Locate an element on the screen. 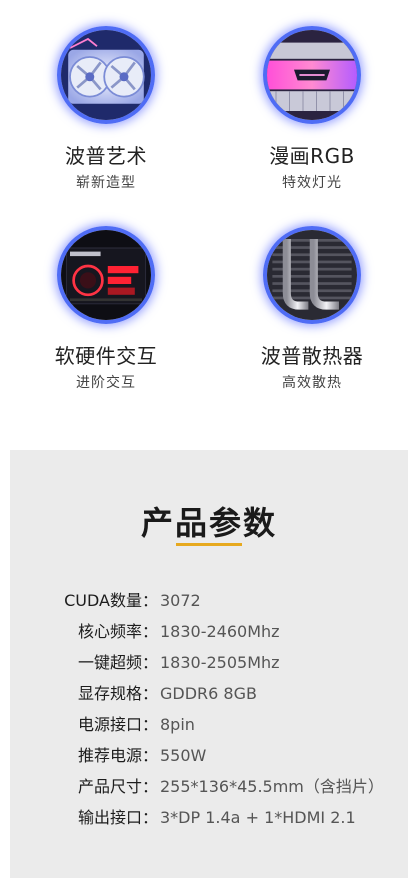  spec-label: 显存规格： is located at coordinates (117, 693).